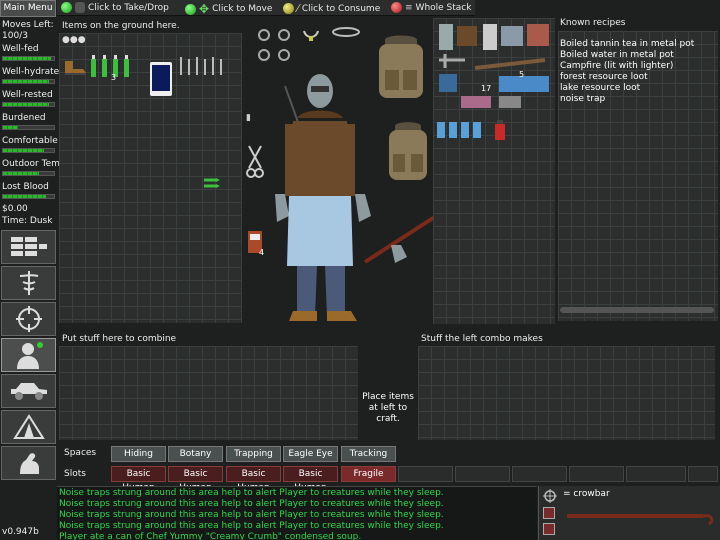 Image resolution: width=720 pixels, height=540 pixels. Describe the element at coordinates (311, 36) in the screenshot. I see `necklace-icon` at that location.